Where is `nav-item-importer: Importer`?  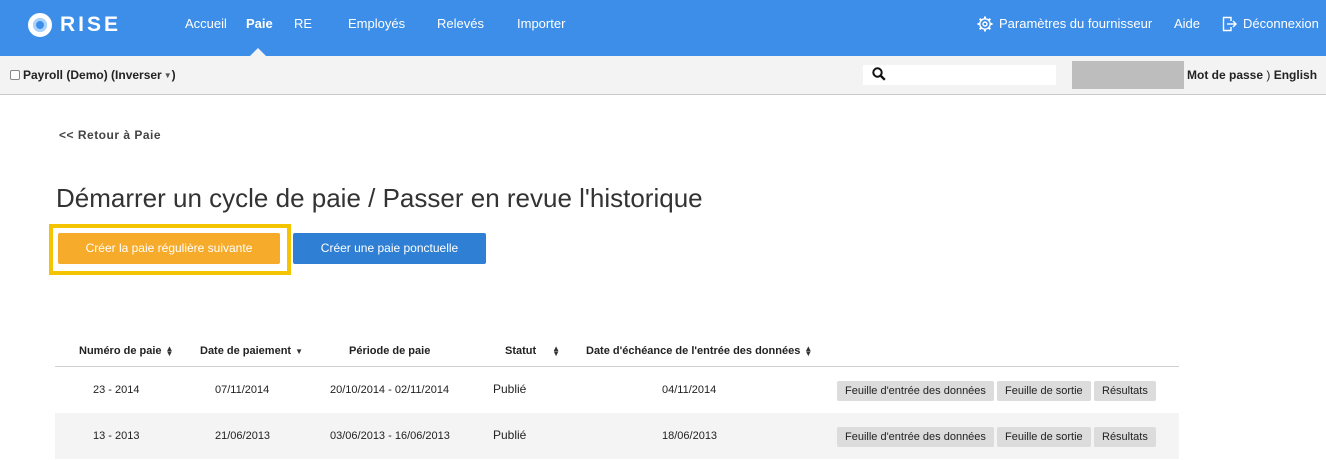
nav-item-importer: Importer is located at coordinates (541, 24).